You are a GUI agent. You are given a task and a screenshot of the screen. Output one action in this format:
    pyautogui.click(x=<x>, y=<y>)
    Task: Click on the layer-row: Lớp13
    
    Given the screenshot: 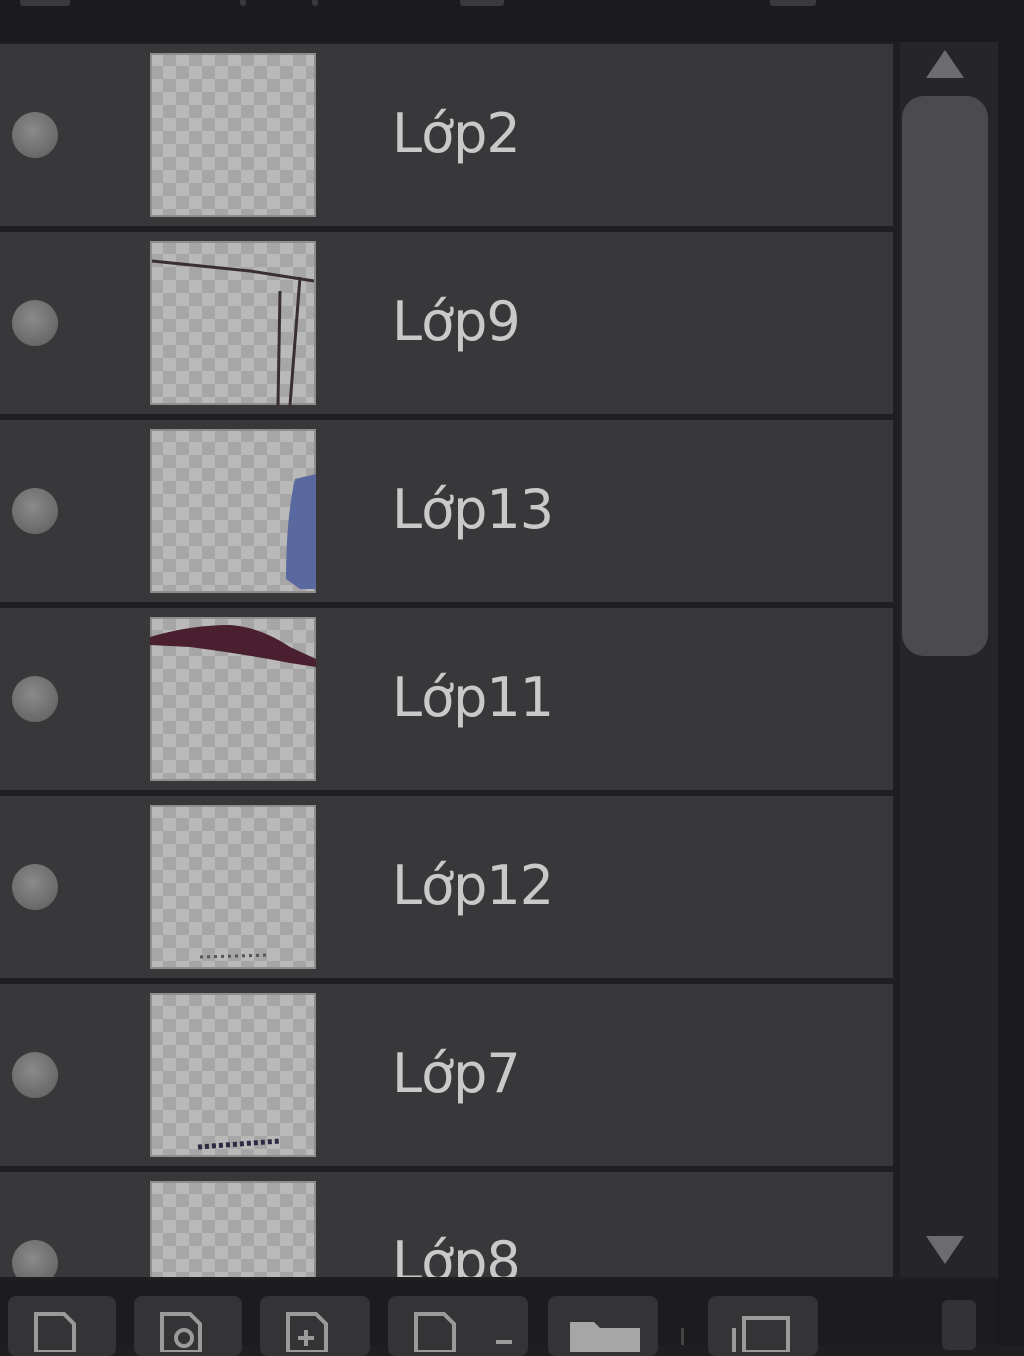 What is the action you would take?
    pyautogui.click(x=446, y=511)
    